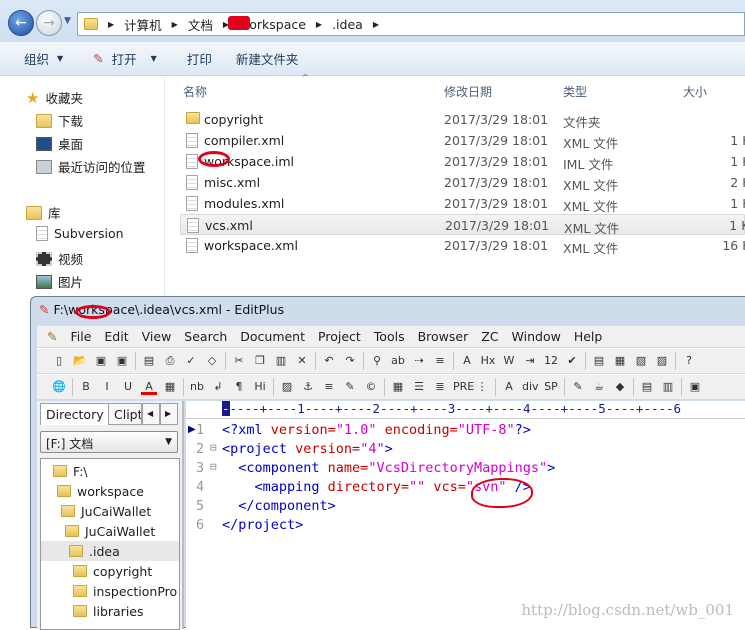  I want to click on delete-icon: ✕, so click(302, 361).